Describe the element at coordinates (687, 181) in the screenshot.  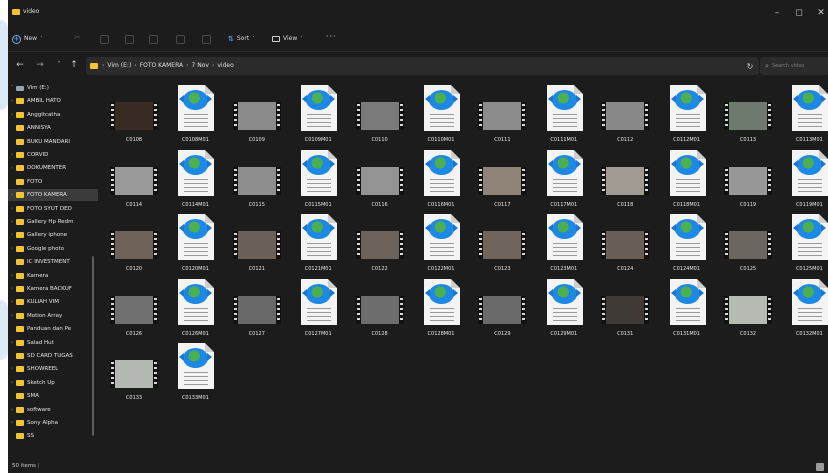
I see `xml-file: C0118M01` at that location.